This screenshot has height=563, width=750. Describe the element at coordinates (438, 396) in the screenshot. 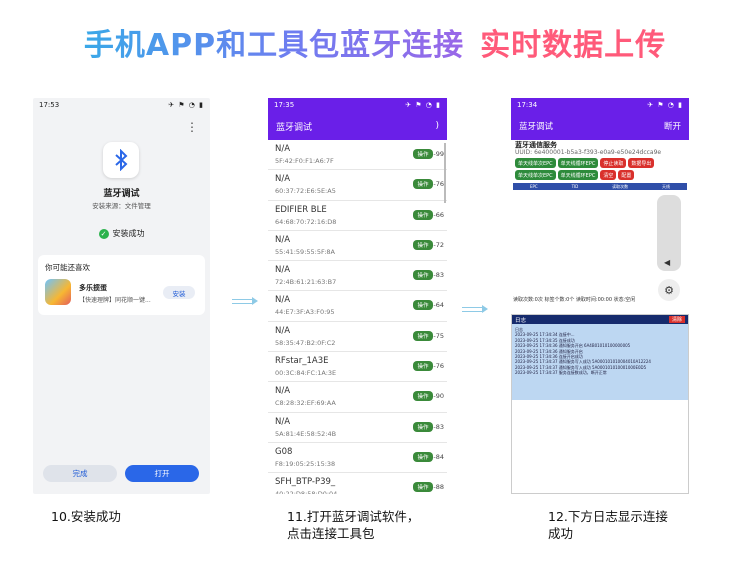

I see `device-rssi: -90` at that location.